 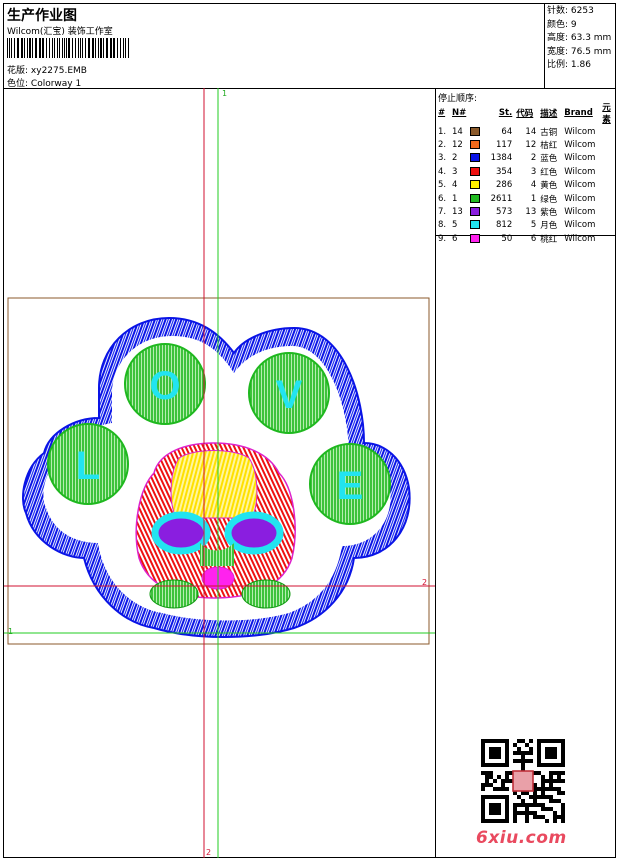 What do you see at coordinates (528, 198) in the screenshot?
I see `sequence-row: 6. 1 2611 1 绿色 Wilcom` at bounding box center [528, 198].